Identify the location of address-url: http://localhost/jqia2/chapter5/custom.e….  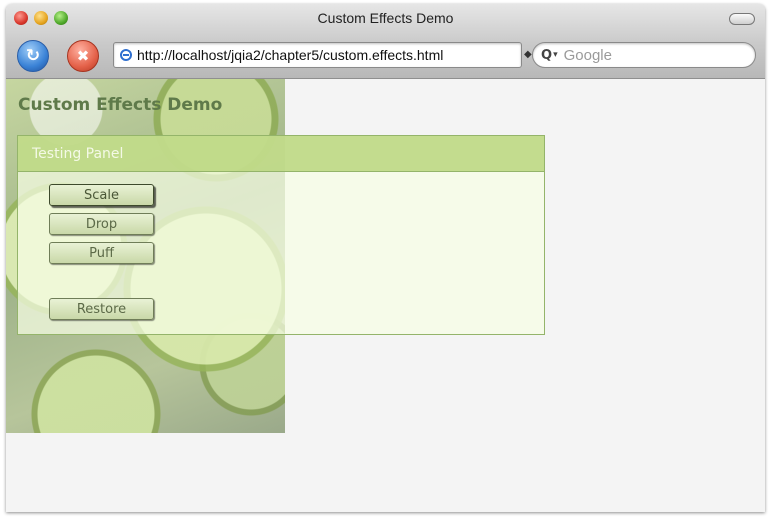
(290, 55).